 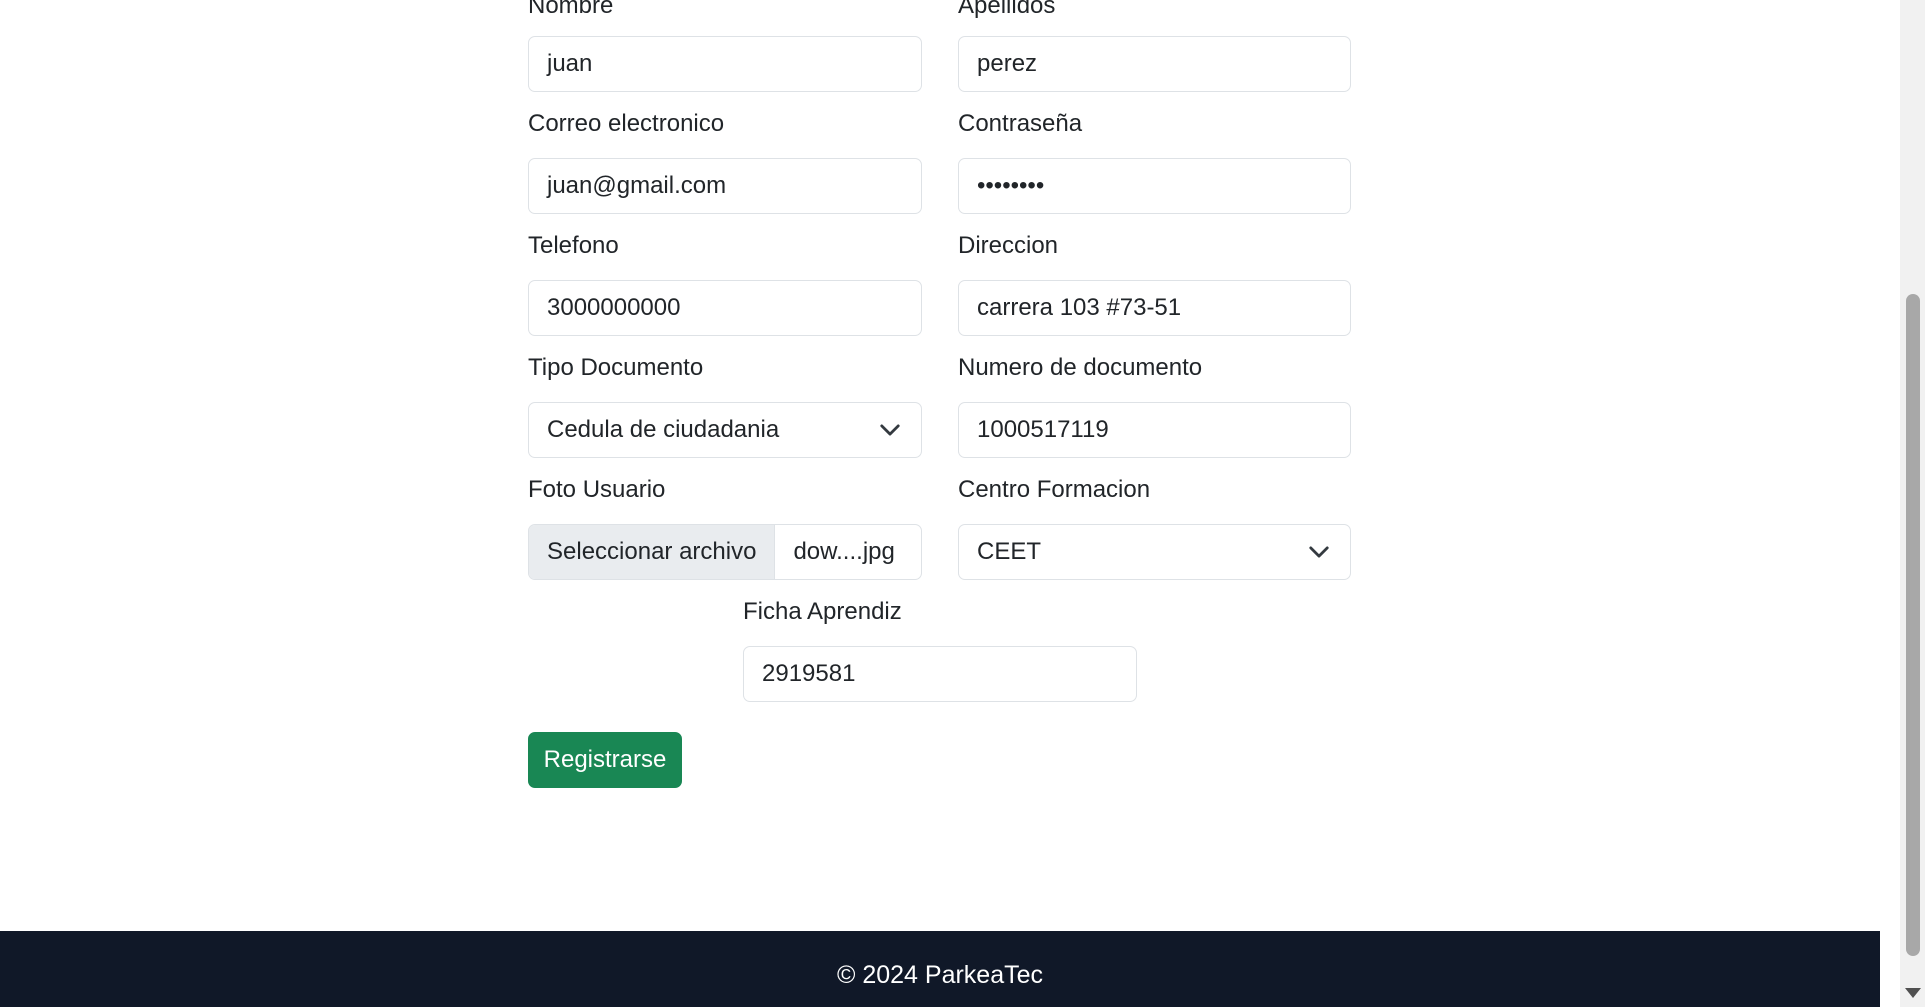 I want to click on footer: © 2024 ParkeaTec, so click(x=940, y=969).